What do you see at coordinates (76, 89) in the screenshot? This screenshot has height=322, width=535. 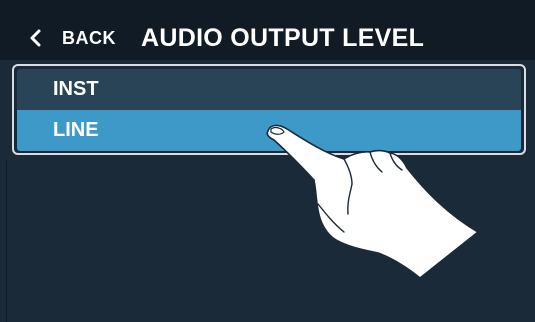 I see `option-label: INST` at bounding box center [76, 89].